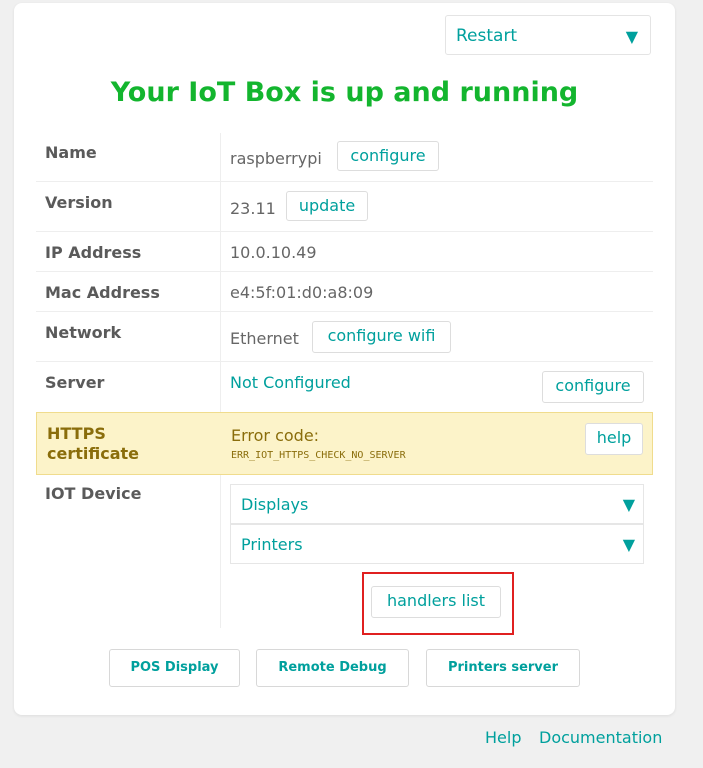 The height and width of the screenshot is (768, 703). I want to click on server-label: Server, so click(75, 382).